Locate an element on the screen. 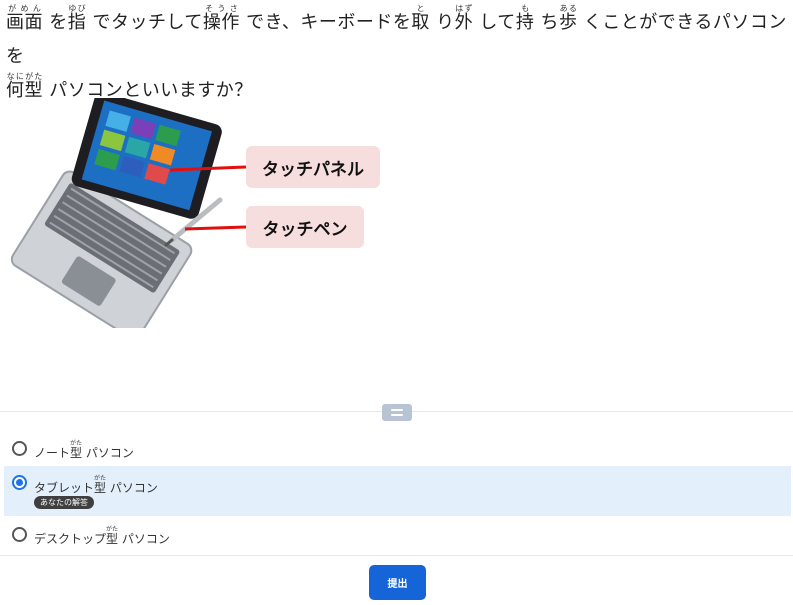  answer-option: デスクトップ型がた パソコン is located at coordinates (397, 535).